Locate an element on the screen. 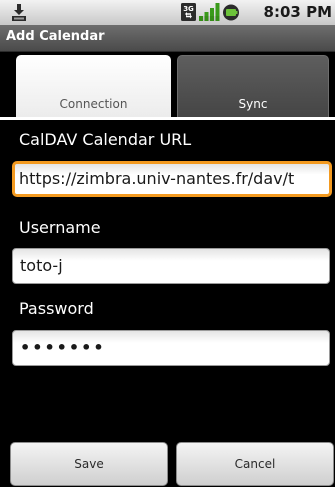  cancel-button: Cancel is located at coordinates (255, 464).